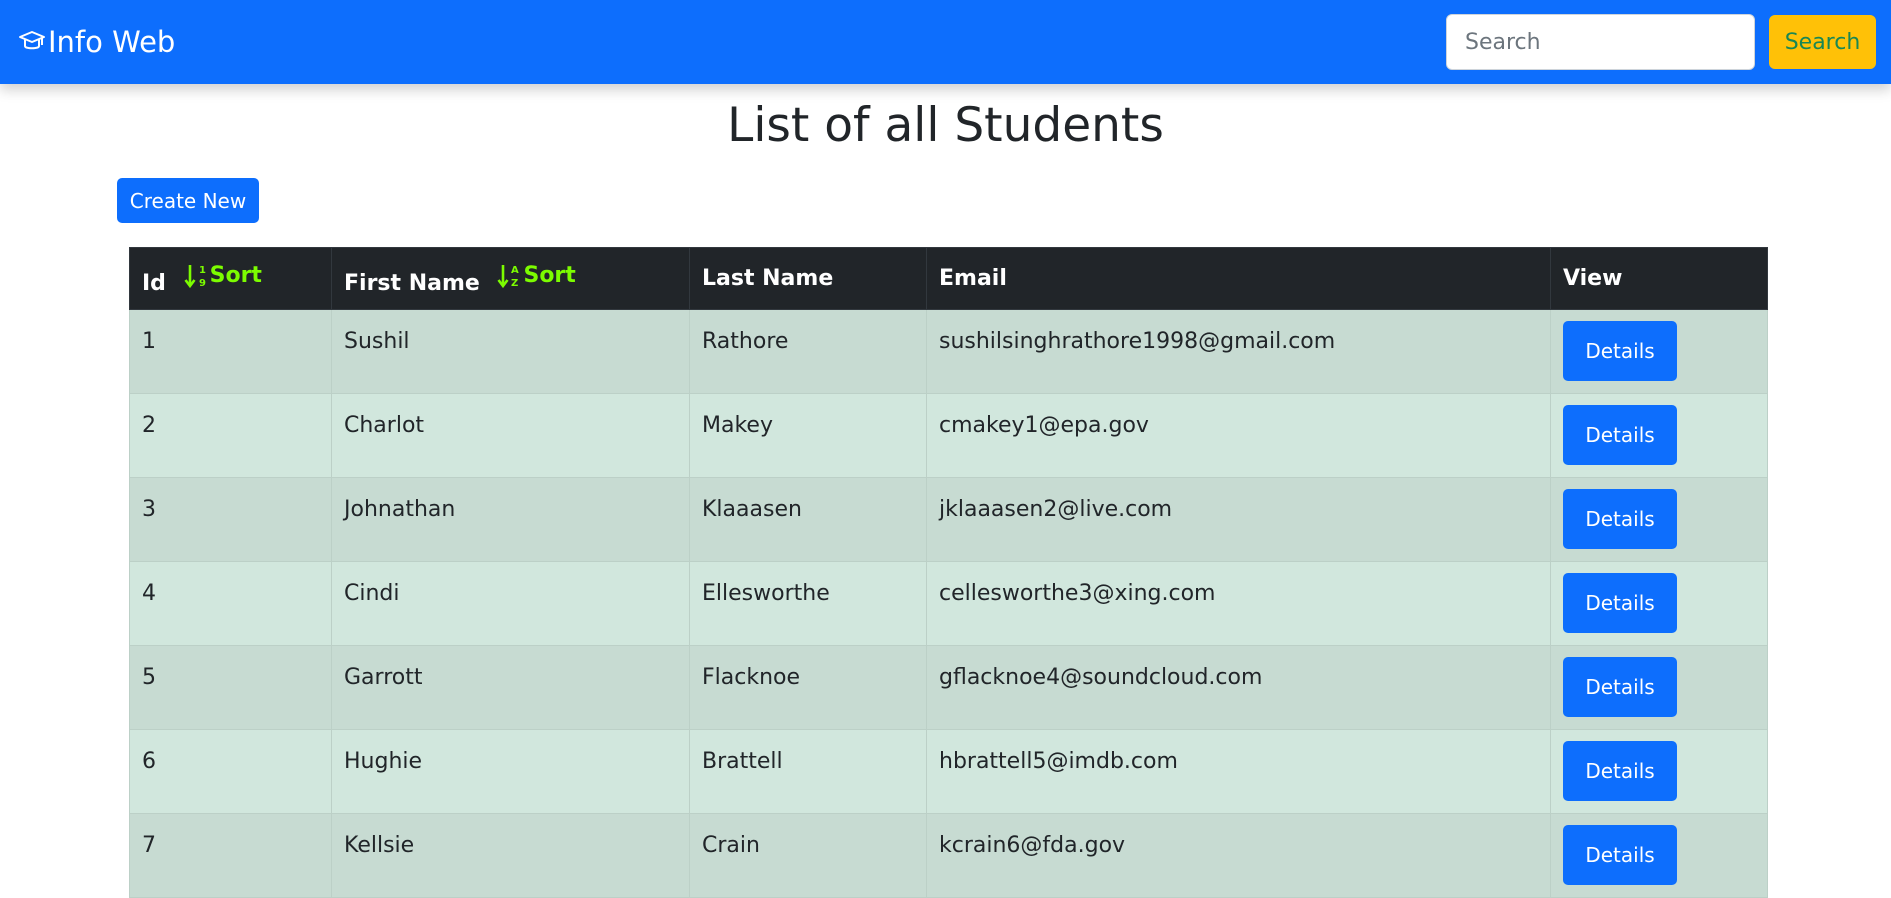  Describe the element at coordinates (1238, 519) in the screenshot. I see `cell-email: jklaaasen2@live.com` at that location.